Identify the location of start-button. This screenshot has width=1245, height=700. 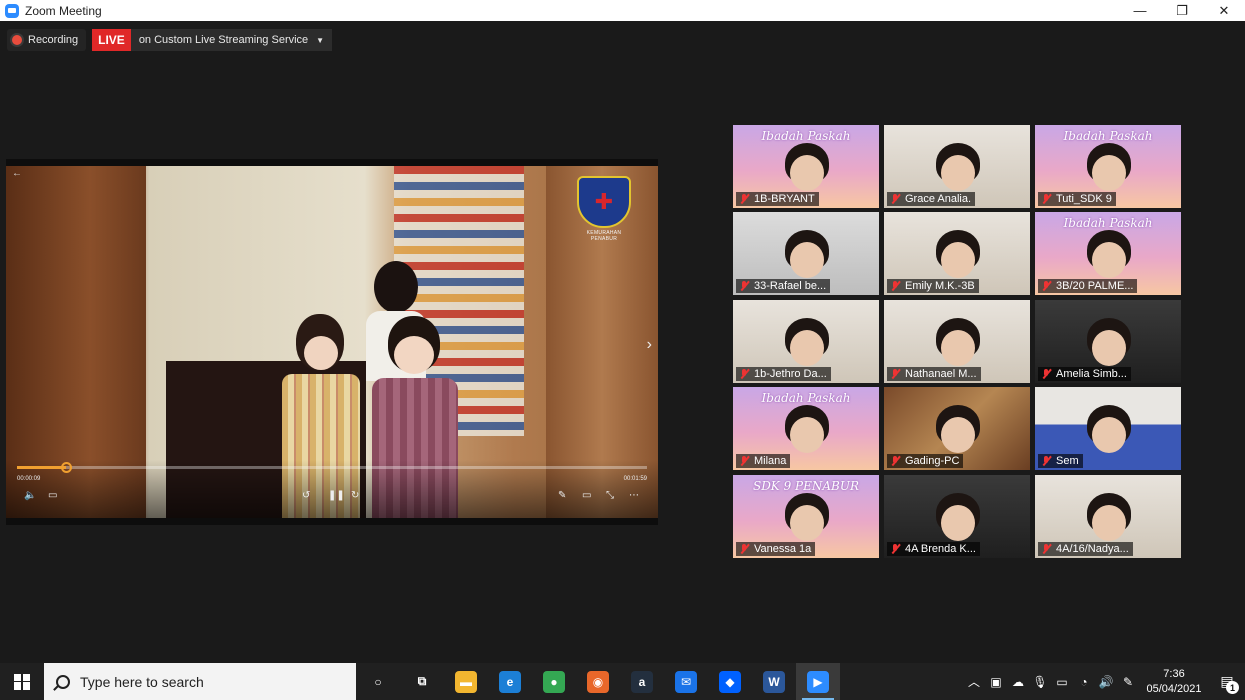
(22, 681).